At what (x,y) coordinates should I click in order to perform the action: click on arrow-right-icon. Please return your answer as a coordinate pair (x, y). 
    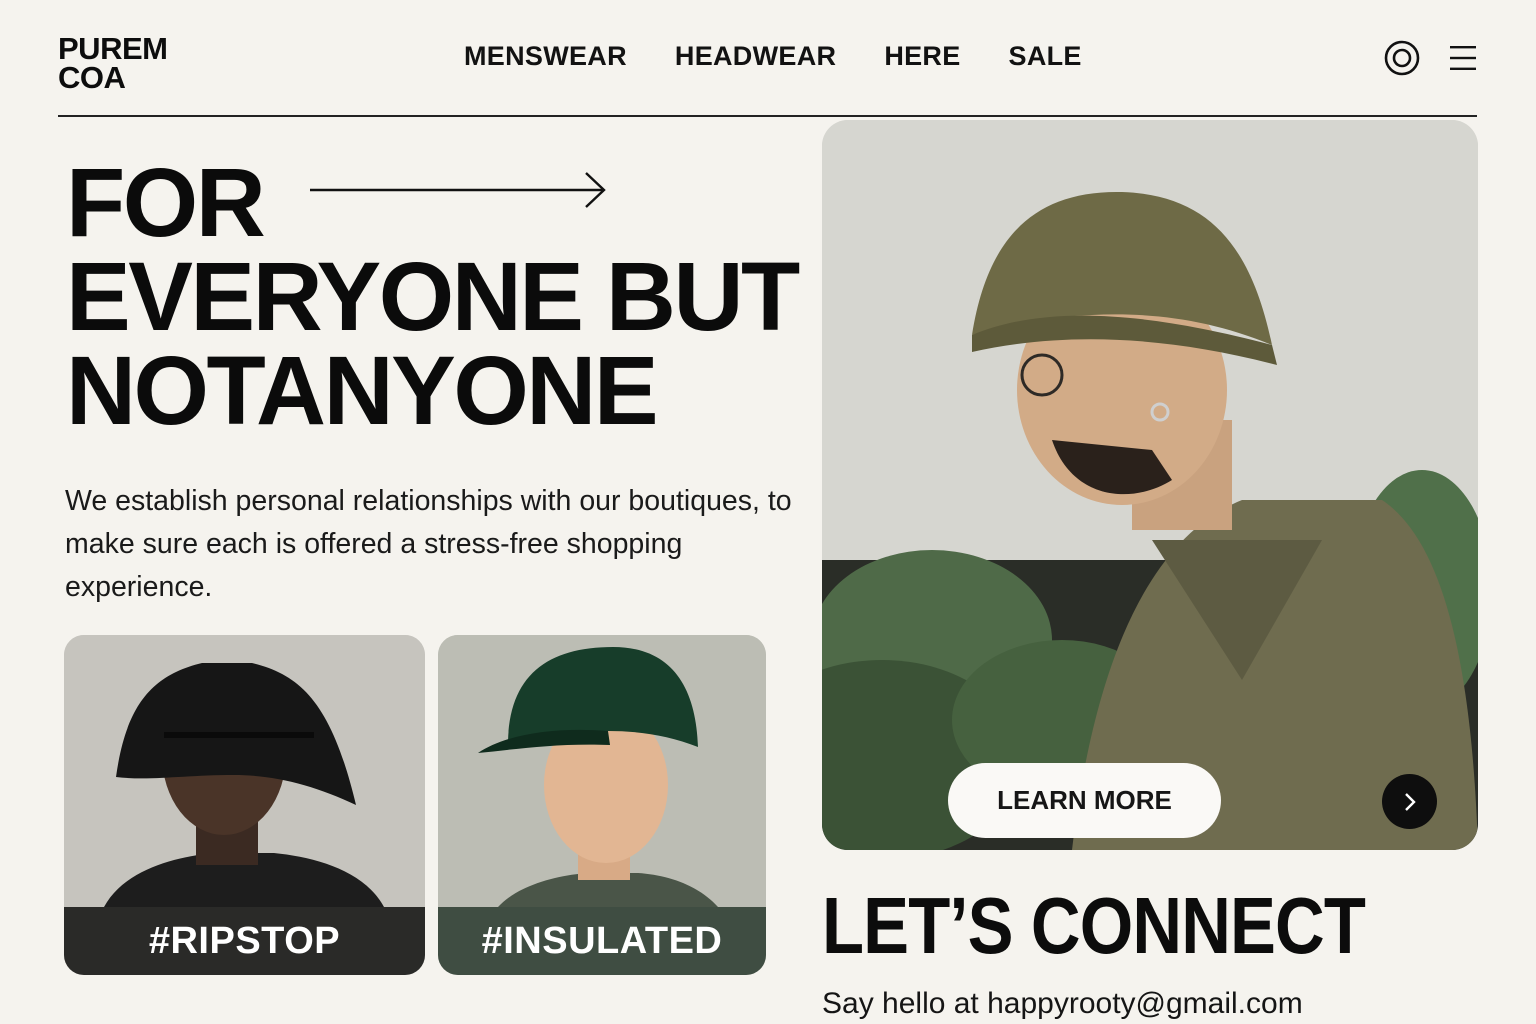
    Looking at the image, I should click on (458, 190).